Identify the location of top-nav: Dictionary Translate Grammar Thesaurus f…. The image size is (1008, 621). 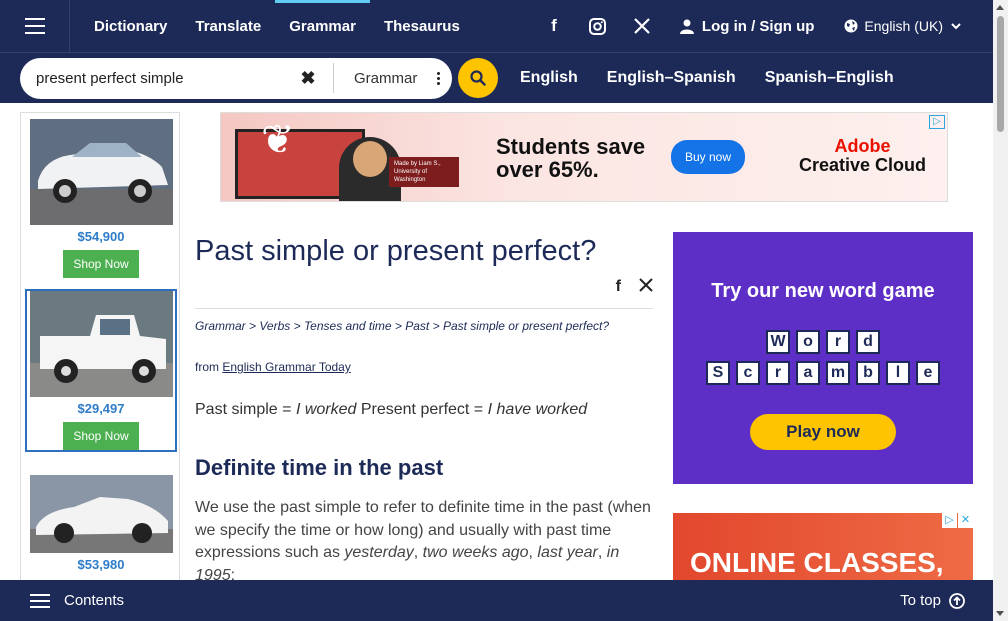
(496, 26).